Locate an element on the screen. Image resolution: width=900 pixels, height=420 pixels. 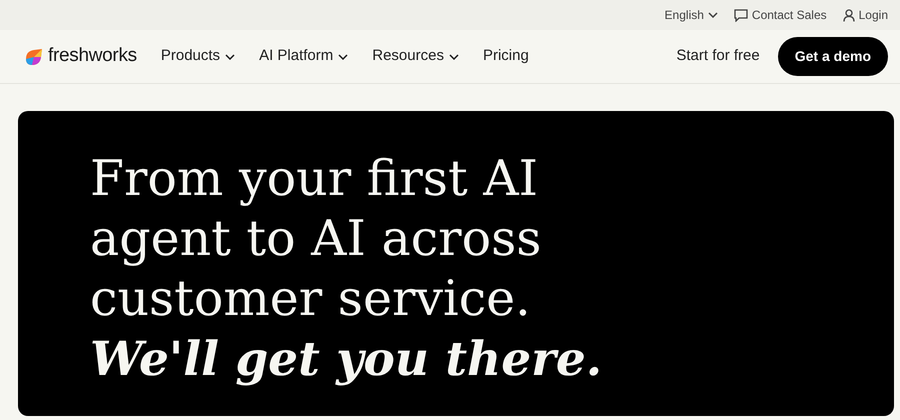
start-link: Start for free is located at coordinates (718, 56).